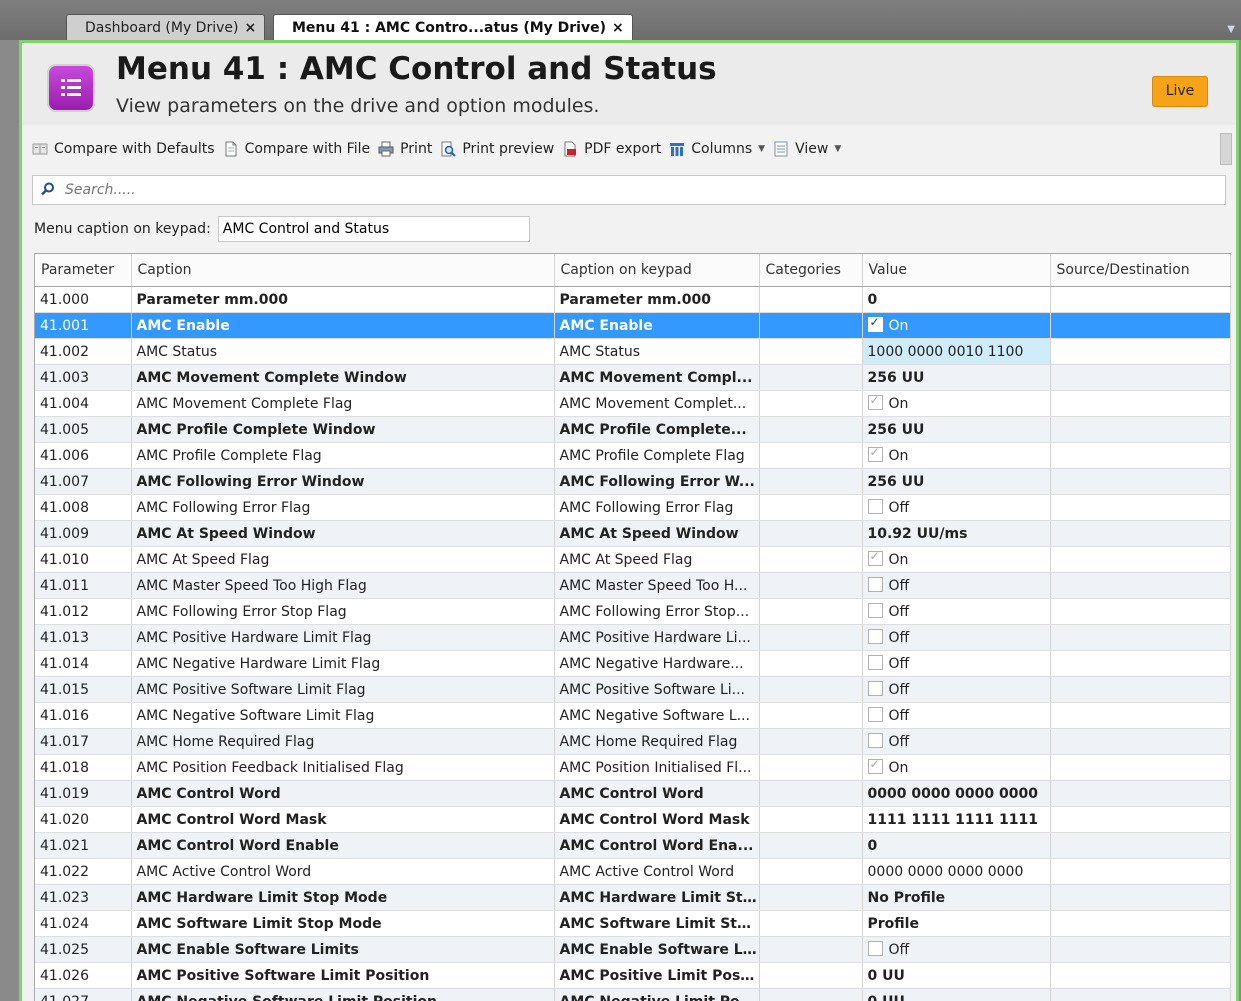 This screenshot has height=1001, width=1241. What do you see at coordinates (657, 270) in the screenshot?
I see `column-header-keypad-caption: Caption on keypad` at bounding box center [657, 270].